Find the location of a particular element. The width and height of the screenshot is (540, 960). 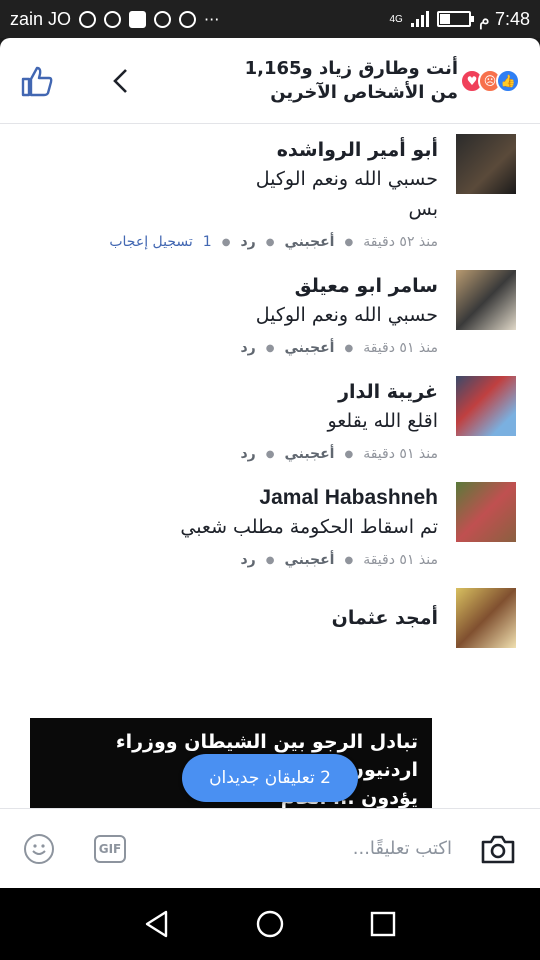

home-nav-icon is located at coordinates (270, 924).